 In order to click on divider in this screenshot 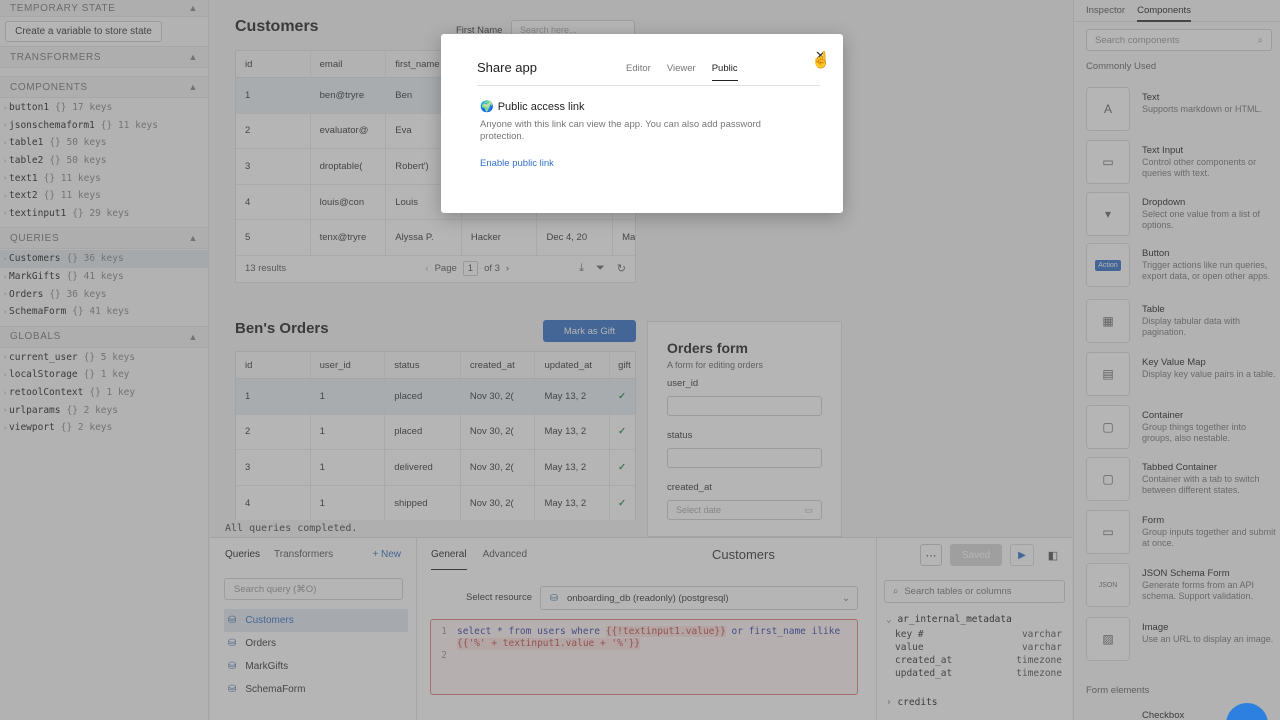, I will do `click(648, 85)`.